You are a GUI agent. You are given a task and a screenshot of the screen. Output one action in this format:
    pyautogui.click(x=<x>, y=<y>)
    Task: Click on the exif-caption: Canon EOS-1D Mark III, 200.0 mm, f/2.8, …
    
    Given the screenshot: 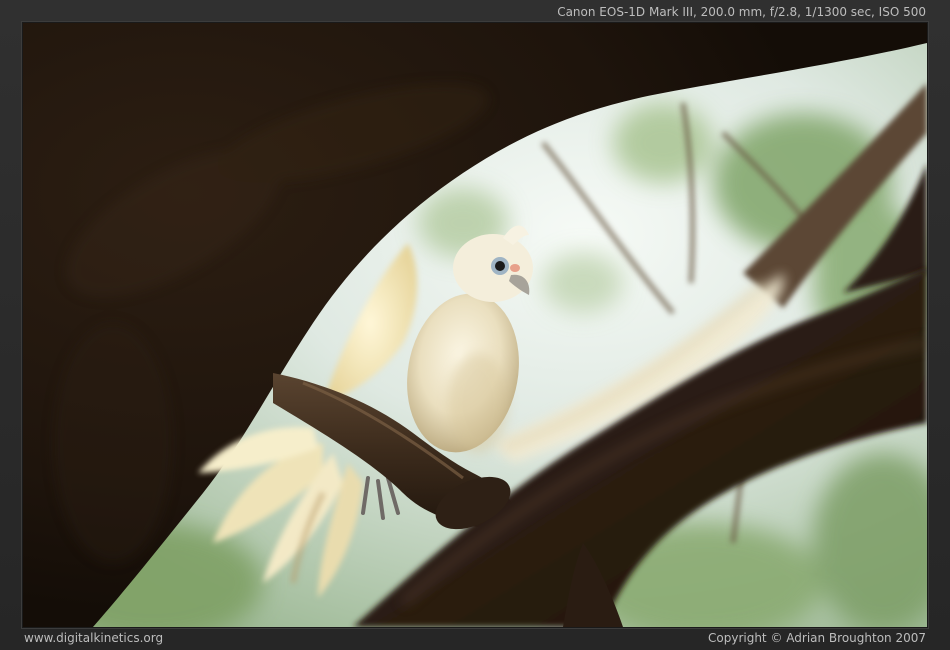 What is the action you would take?
    pyautogui.click(x=741, y=12)
    